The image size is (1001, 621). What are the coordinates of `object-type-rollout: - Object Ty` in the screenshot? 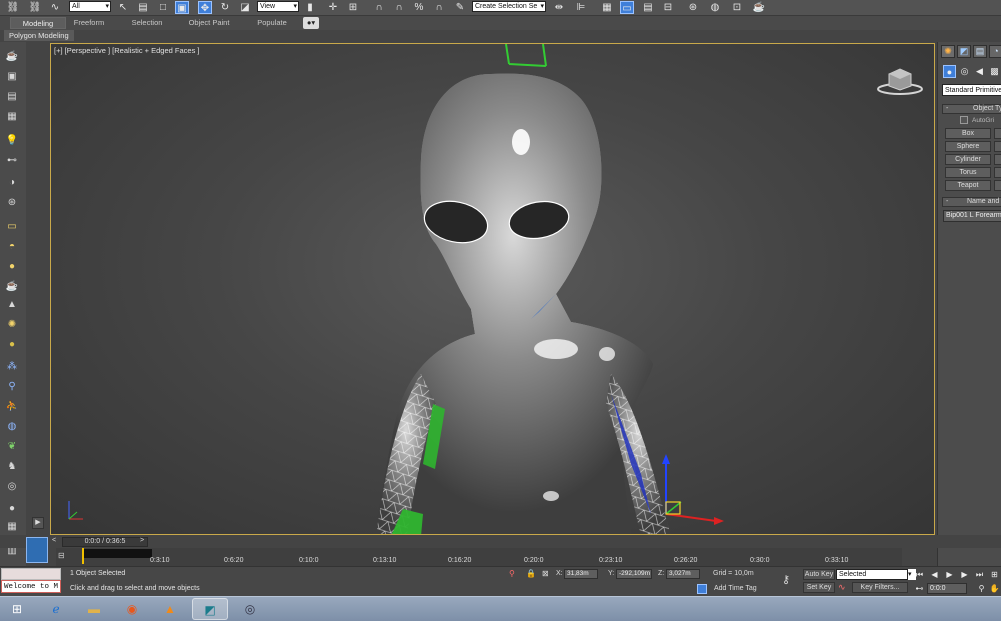 It's located at (971, 109).